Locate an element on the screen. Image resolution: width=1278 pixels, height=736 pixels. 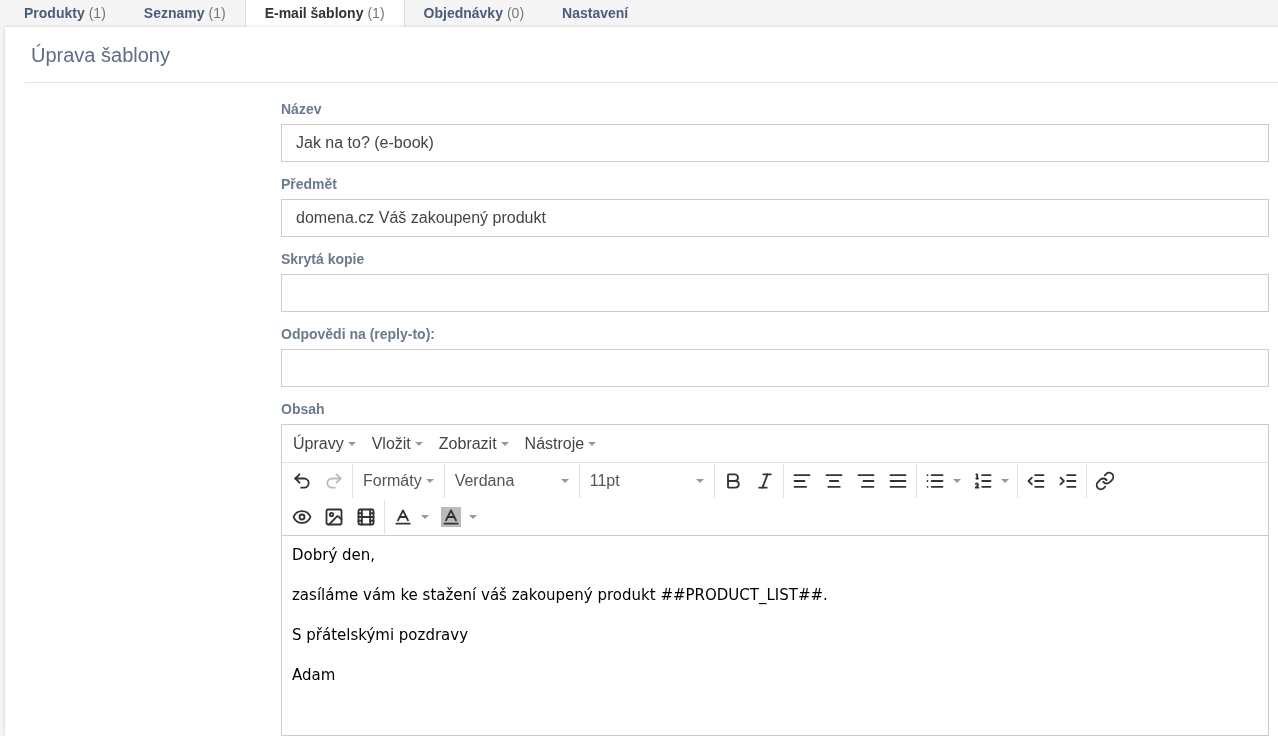
link-icon is located at coordinates (1104, 481).